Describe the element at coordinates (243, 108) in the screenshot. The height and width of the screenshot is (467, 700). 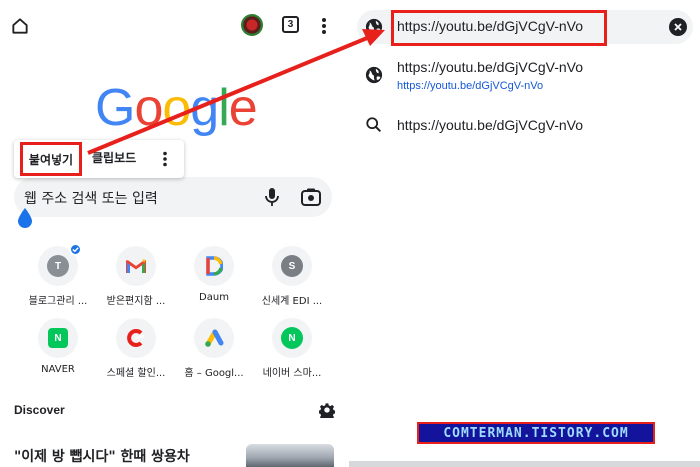
I see `logo-letter-5: e` at that location.